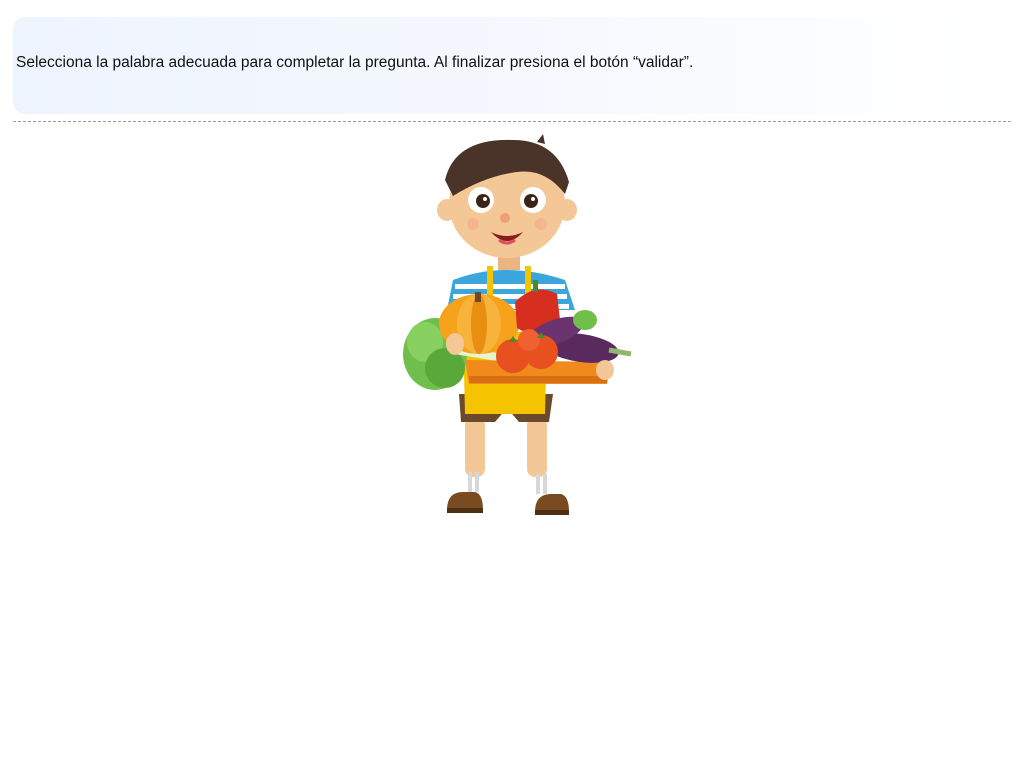  What do you see at coordinates (508, 503) in the screenshot?
I see `shoes` at bounding box center [508, 503].